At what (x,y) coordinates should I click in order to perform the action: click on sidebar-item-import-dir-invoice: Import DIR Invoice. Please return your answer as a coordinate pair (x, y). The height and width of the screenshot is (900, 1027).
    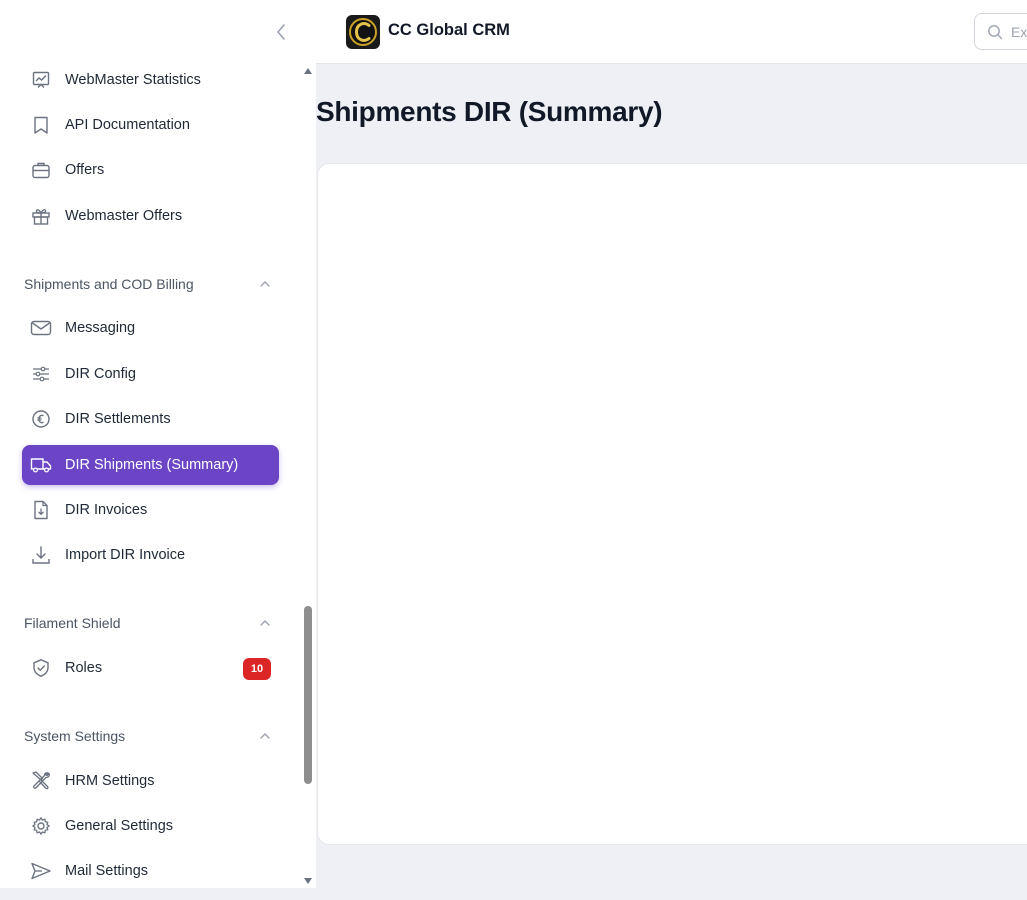
    Looking at the image, I should click on (150, 555).